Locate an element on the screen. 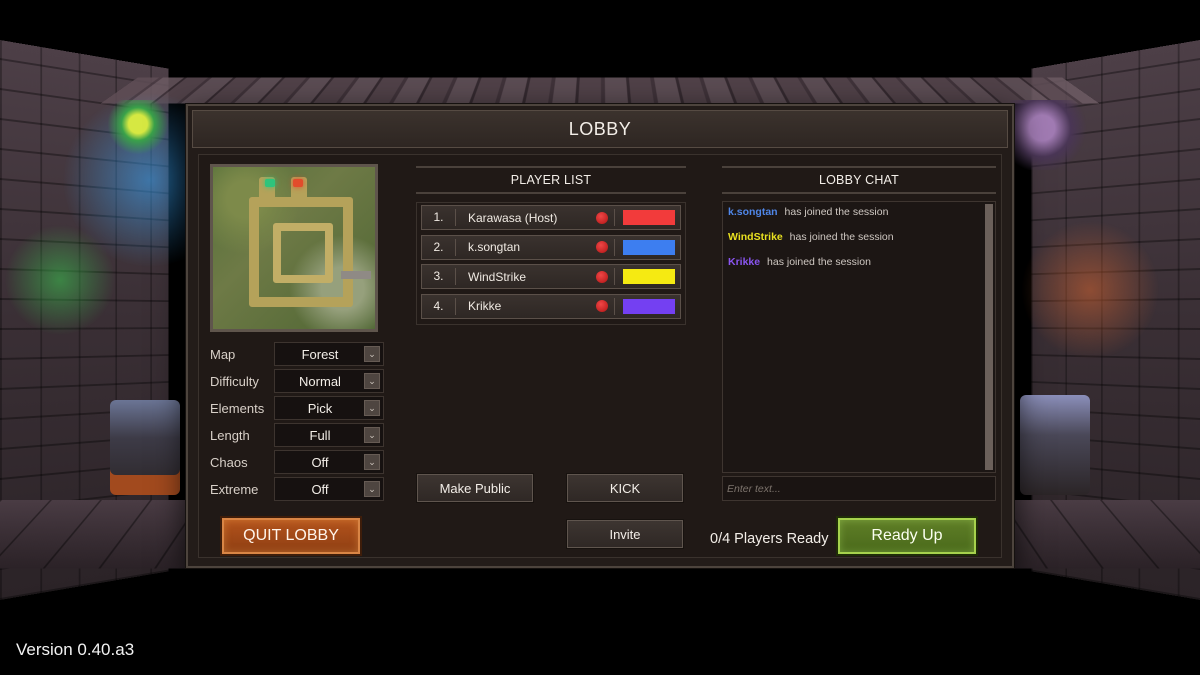  length-dropdown: Full ⌄ is located at coordinates (329, 435).